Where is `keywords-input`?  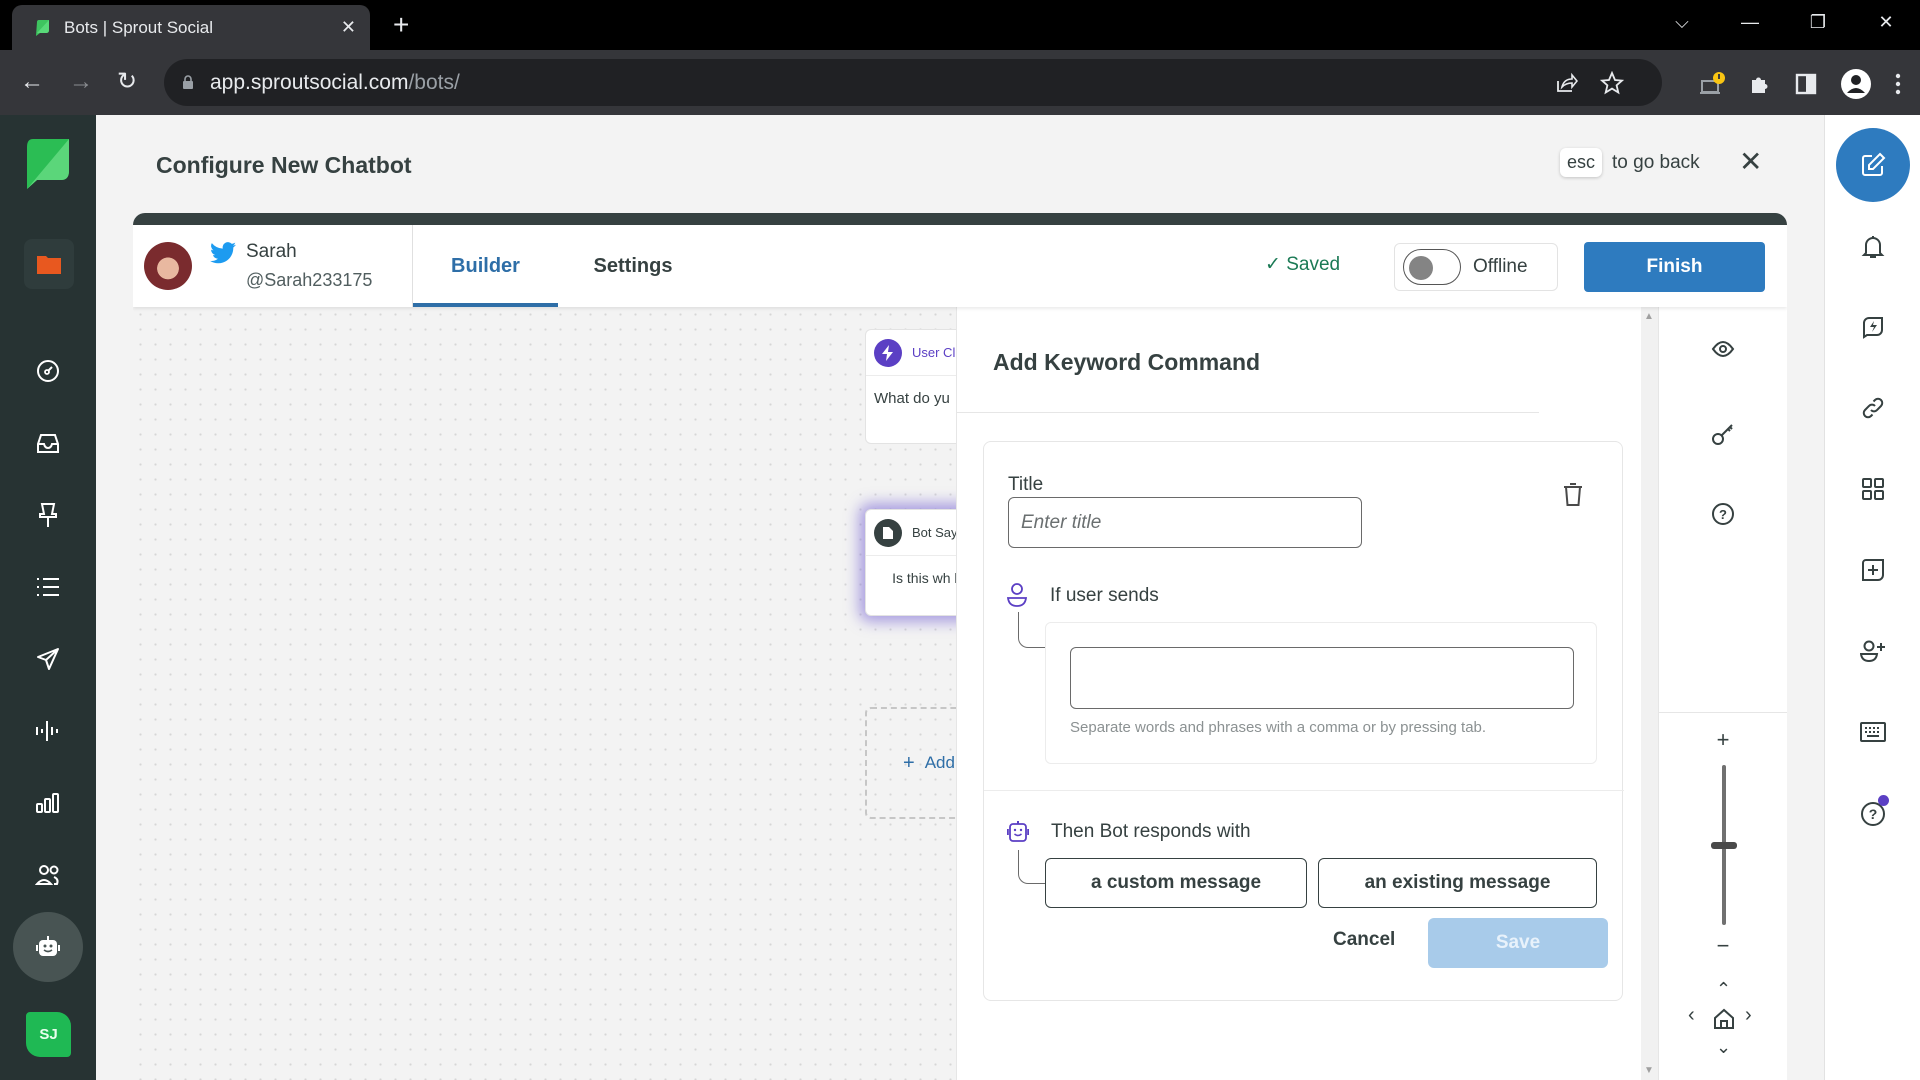
keywords-input is located at coordinates (1322, 678).